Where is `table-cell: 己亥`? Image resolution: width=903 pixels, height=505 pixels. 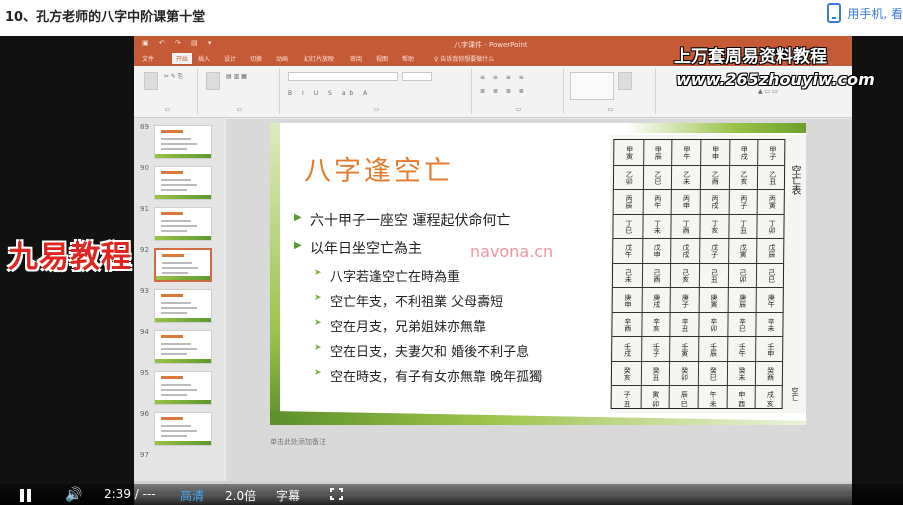
table-cell: 己亥 is located at coordinates (685, 275).